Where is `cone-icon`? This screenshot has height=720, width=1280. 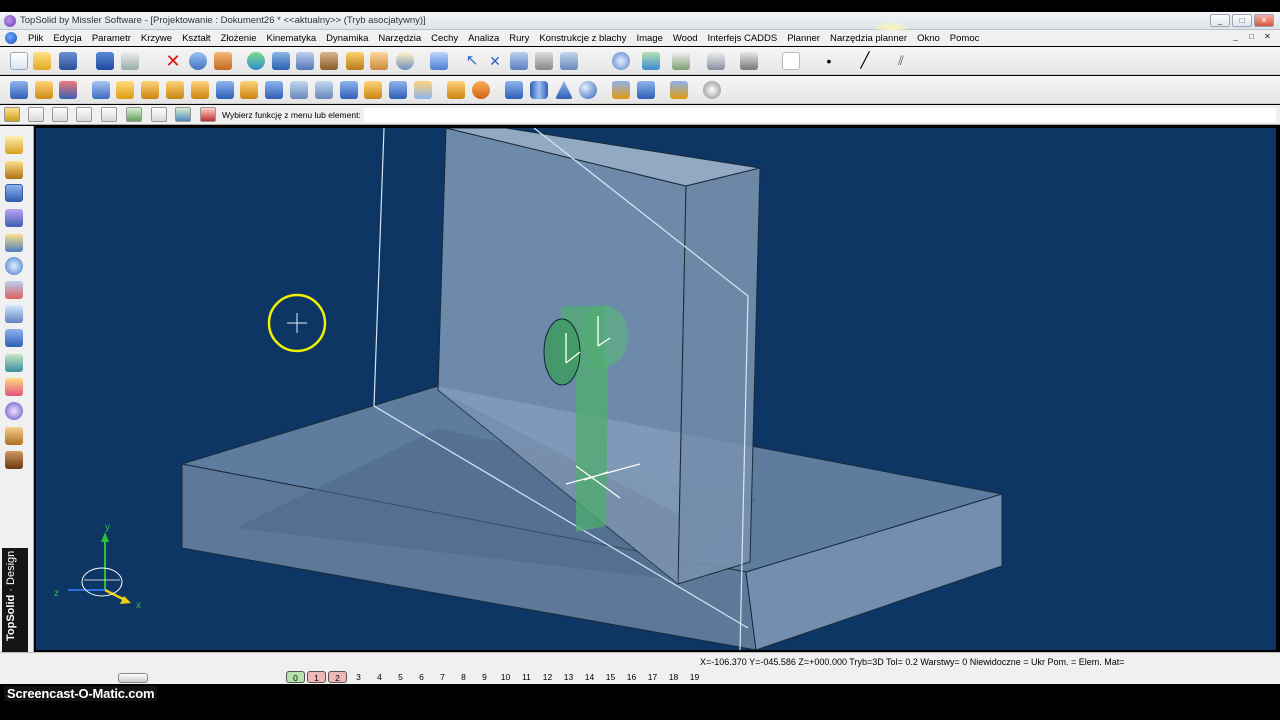
cone-icon is located at coordinates (564, 90).